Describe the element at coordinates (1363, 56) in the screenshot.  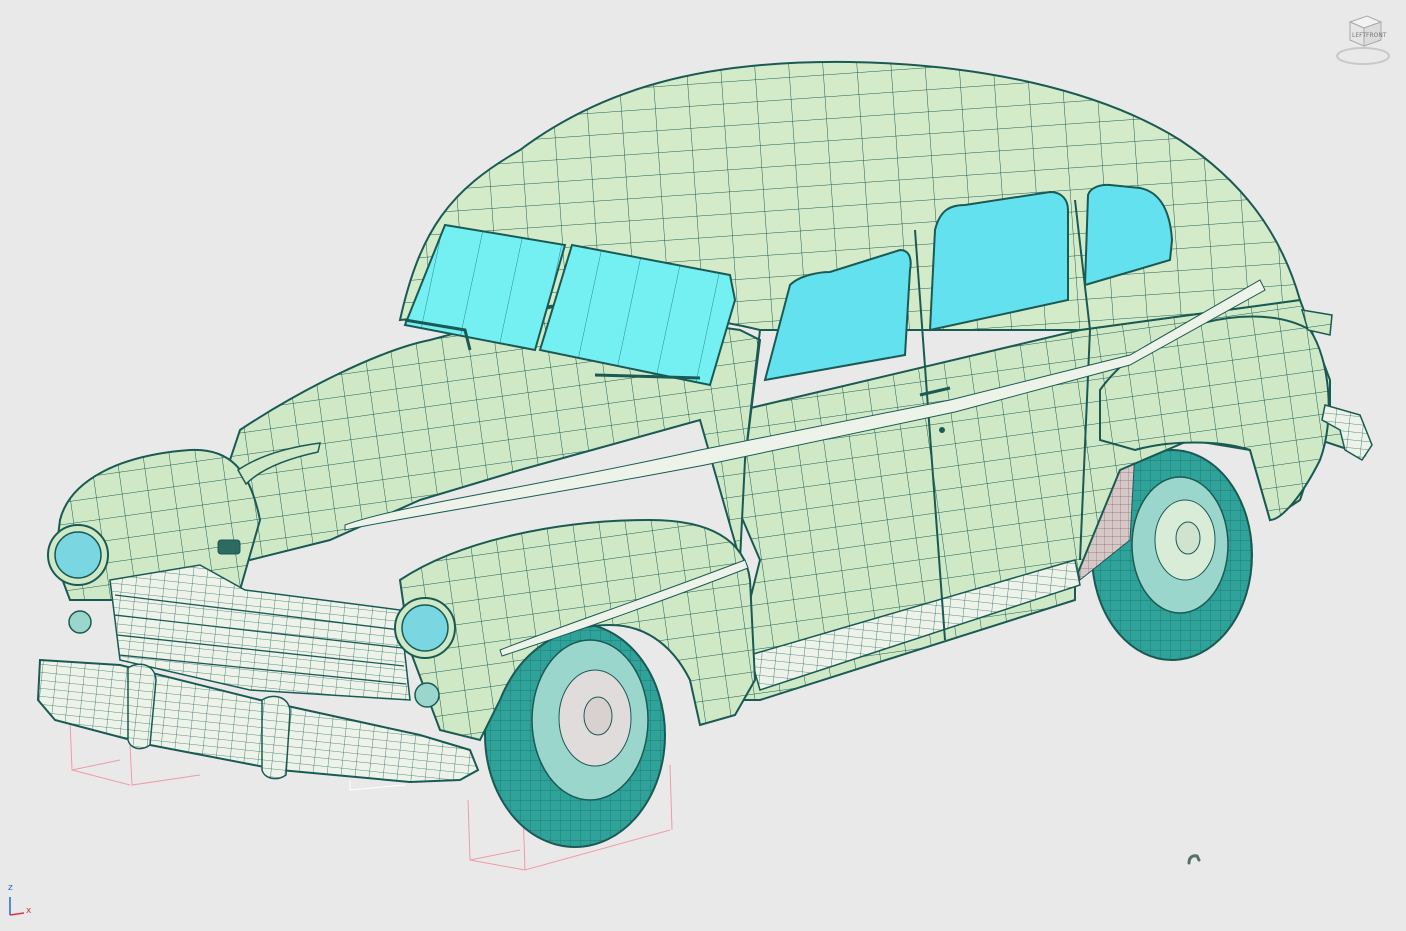
I see `view-cube-ring` at that location.